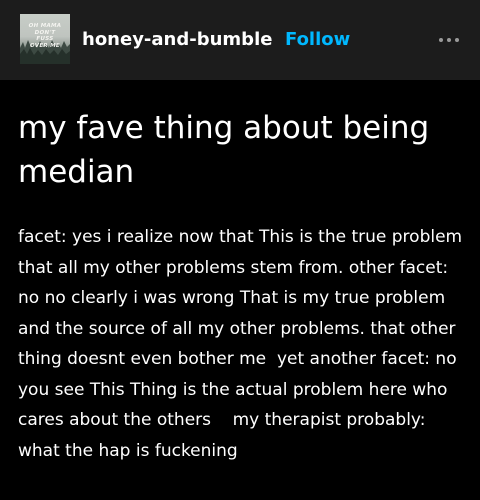 The height and width of the screenshot is (500, 480). I want to click on avatar-caption: OH MAMA DON'T FUSS OVER ME, so click(45, 36).